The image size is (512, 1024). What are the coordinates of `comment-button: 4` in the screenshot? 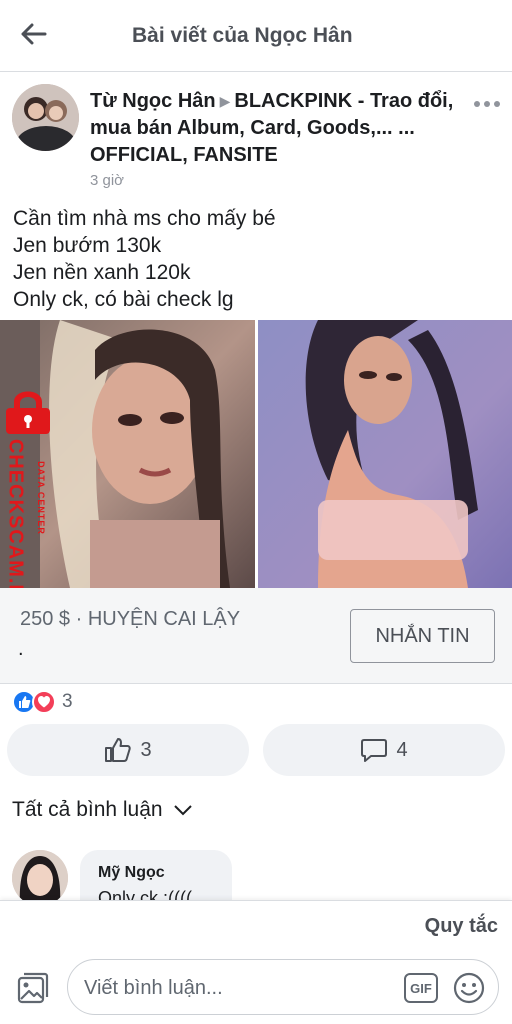 It's located at (384, 750).